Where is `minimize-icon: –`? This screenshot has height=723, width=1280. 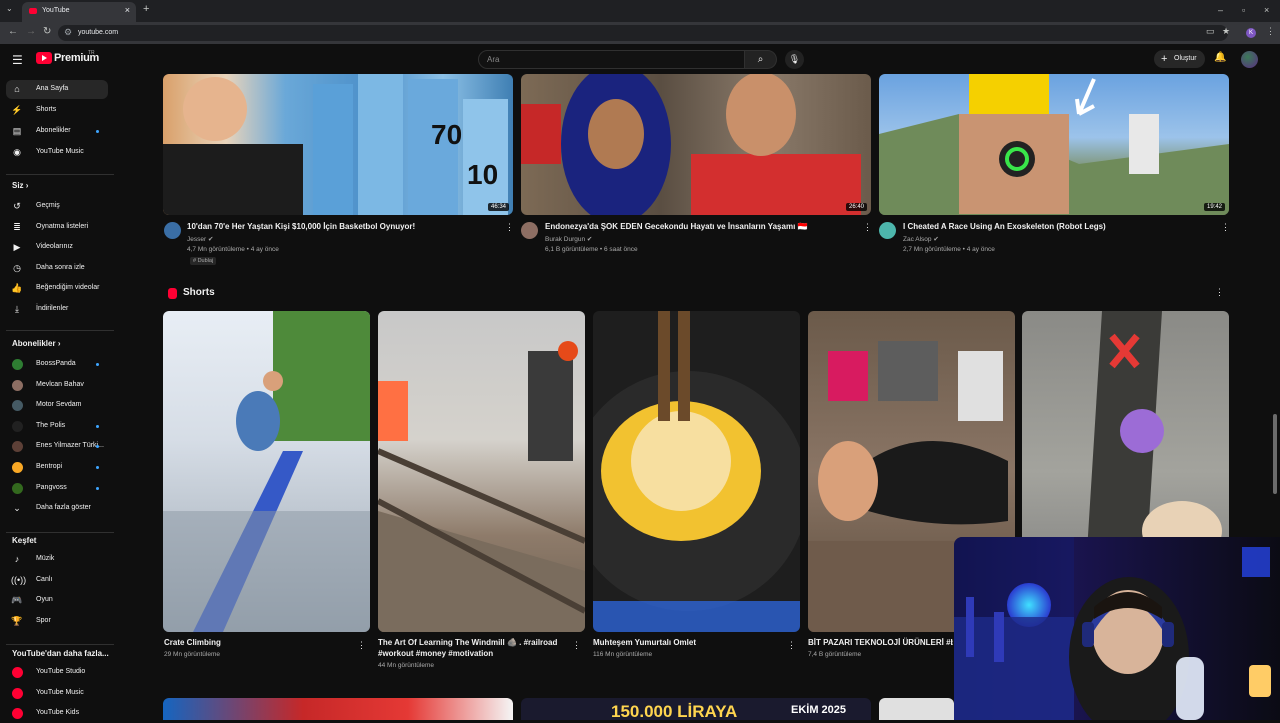
minimize-icon: – is located at coordinates (1220, 10).